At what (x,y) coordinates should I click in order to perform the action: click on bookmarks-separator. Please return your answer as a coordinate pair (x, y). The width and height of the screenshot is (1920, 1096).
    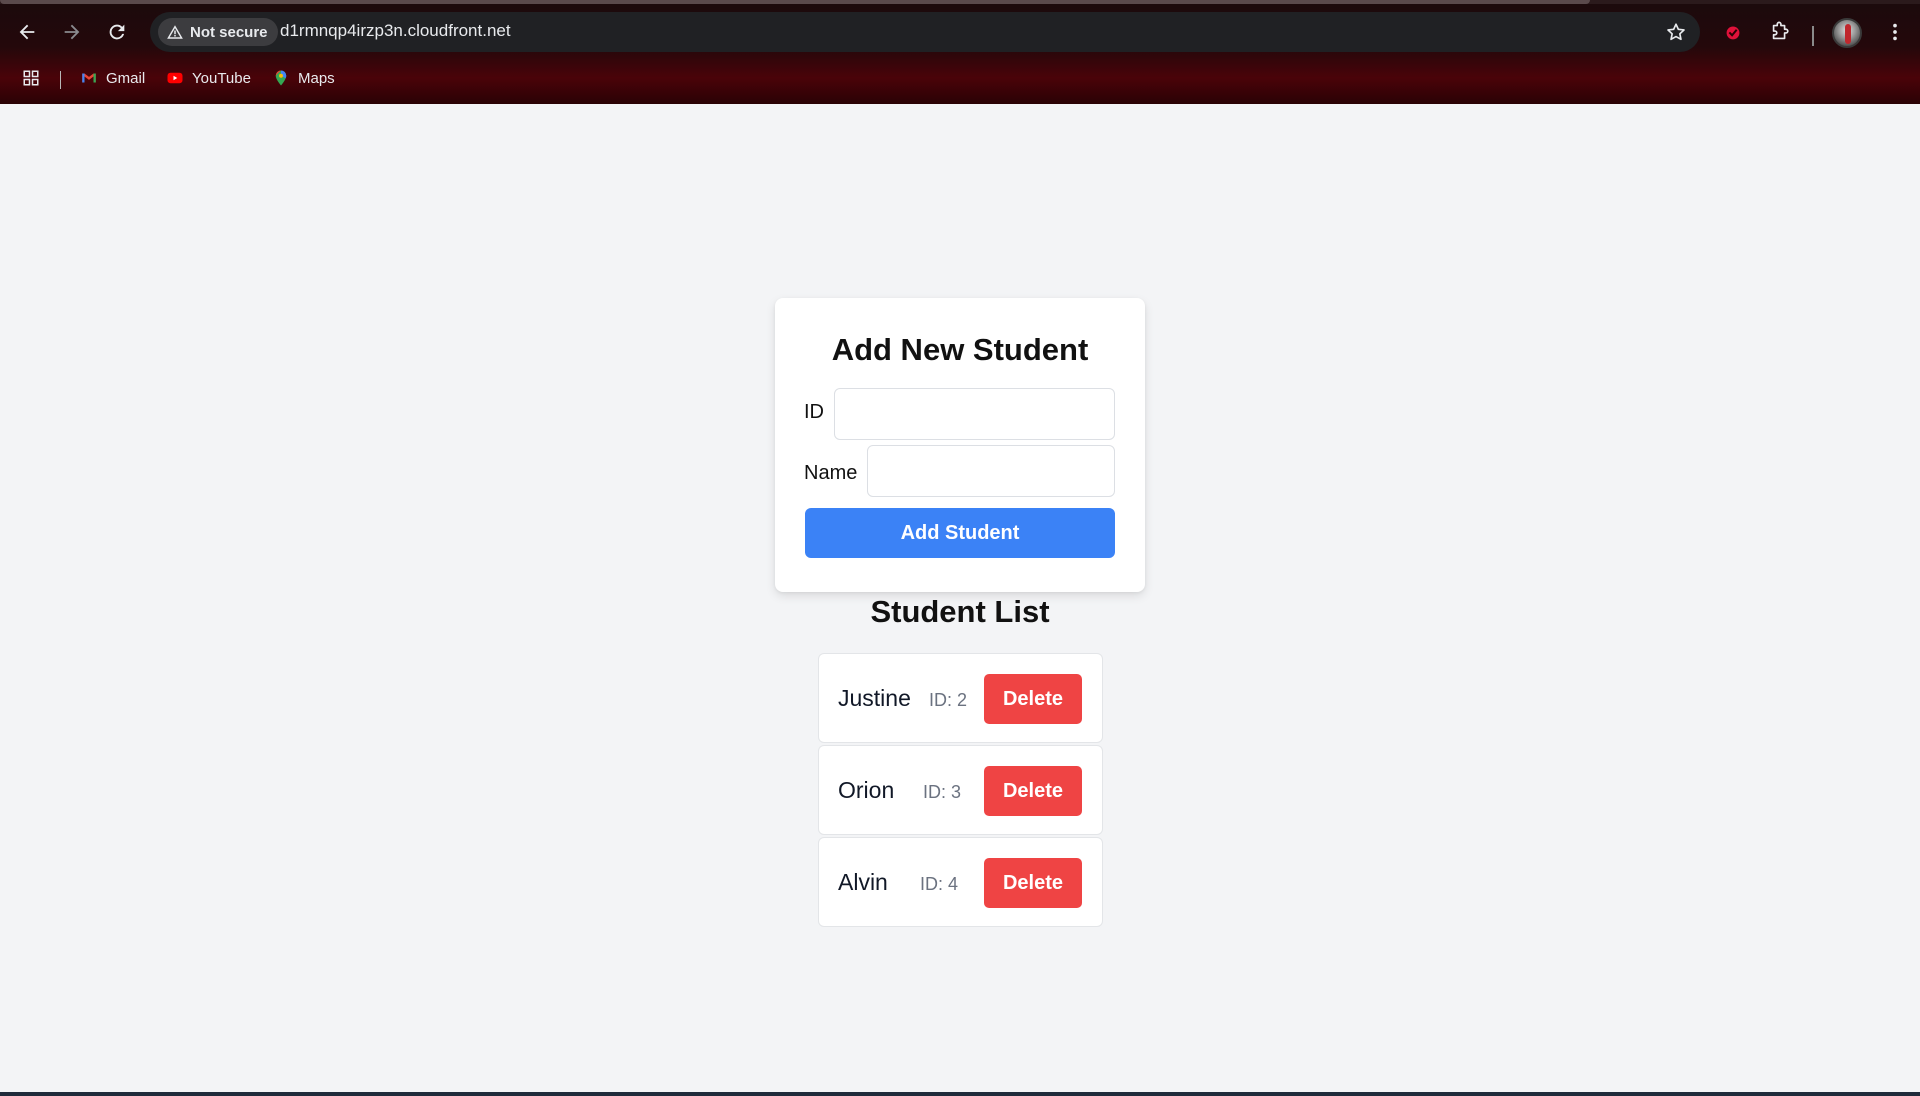
    Looking at the image, I should click on (60, 80).